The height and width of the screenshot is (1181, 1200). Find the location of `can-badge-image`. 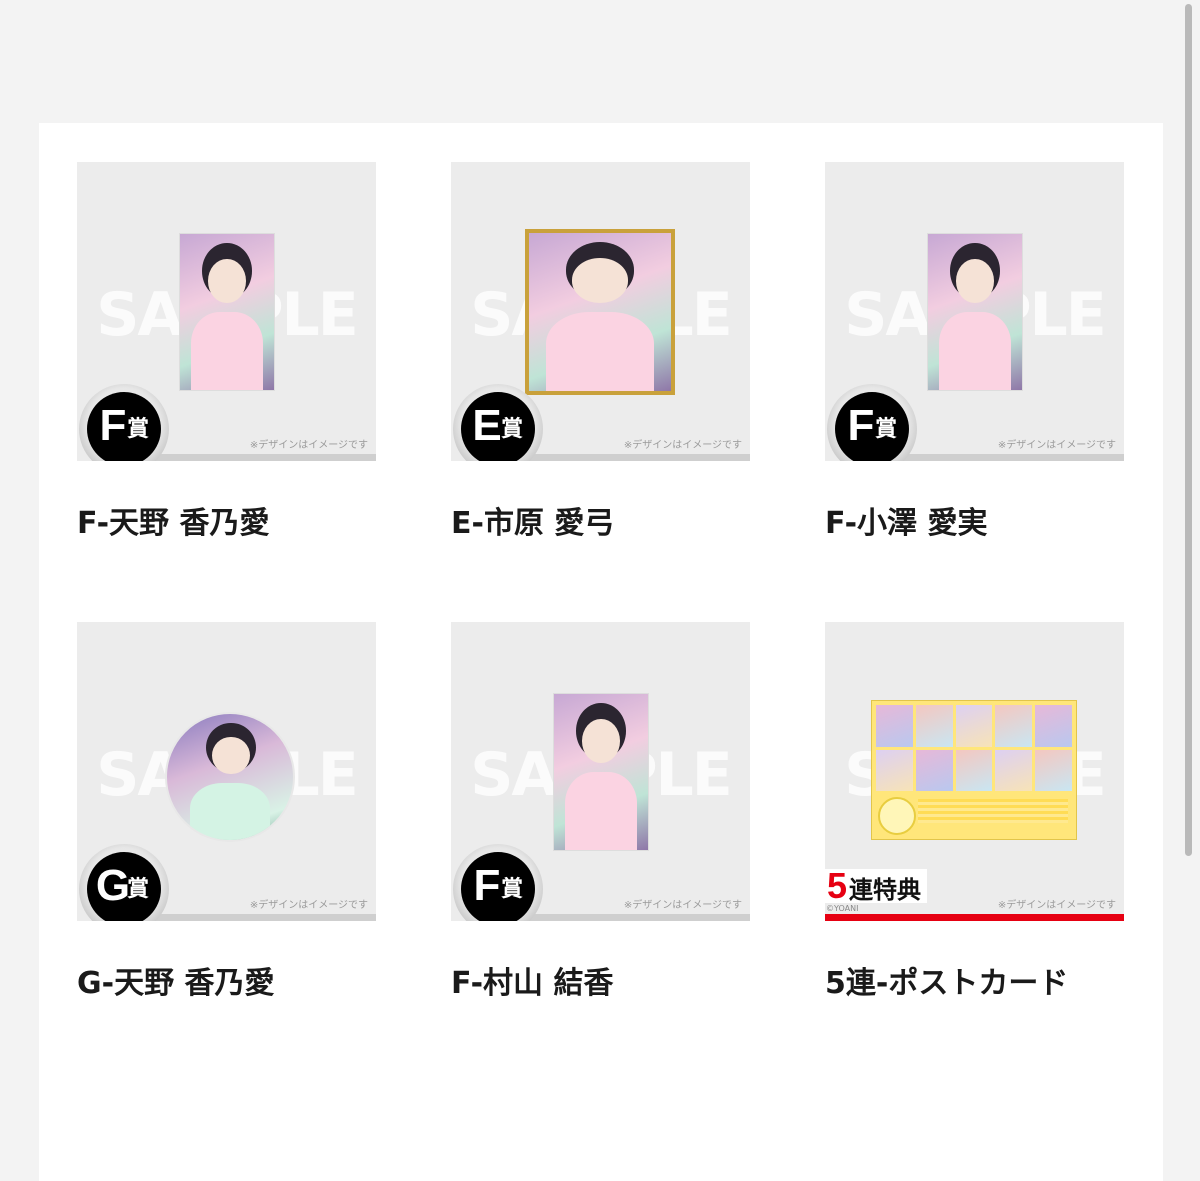

can-badge-image is located at coordinates (230, 777).